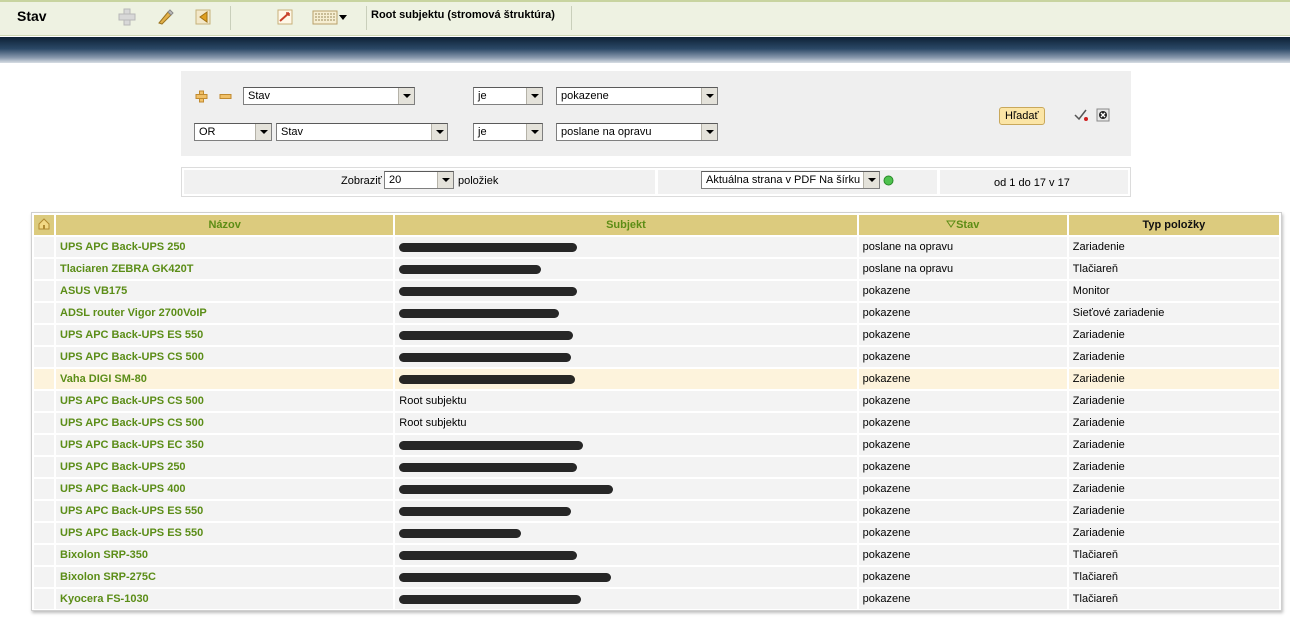  Describe the element at coordinates (225, 291) in the screenshot. I see `item-name-link: ASUS VB175` at that location.